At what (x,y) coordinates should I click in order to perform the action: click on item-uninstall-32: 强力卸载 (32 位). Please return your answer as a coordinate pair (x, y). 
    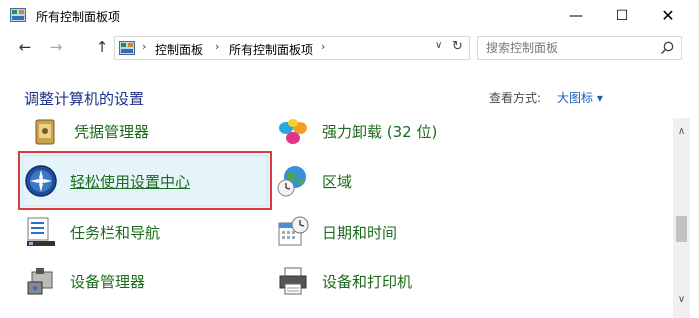
    Looking at the image, I should click on (356, 134).